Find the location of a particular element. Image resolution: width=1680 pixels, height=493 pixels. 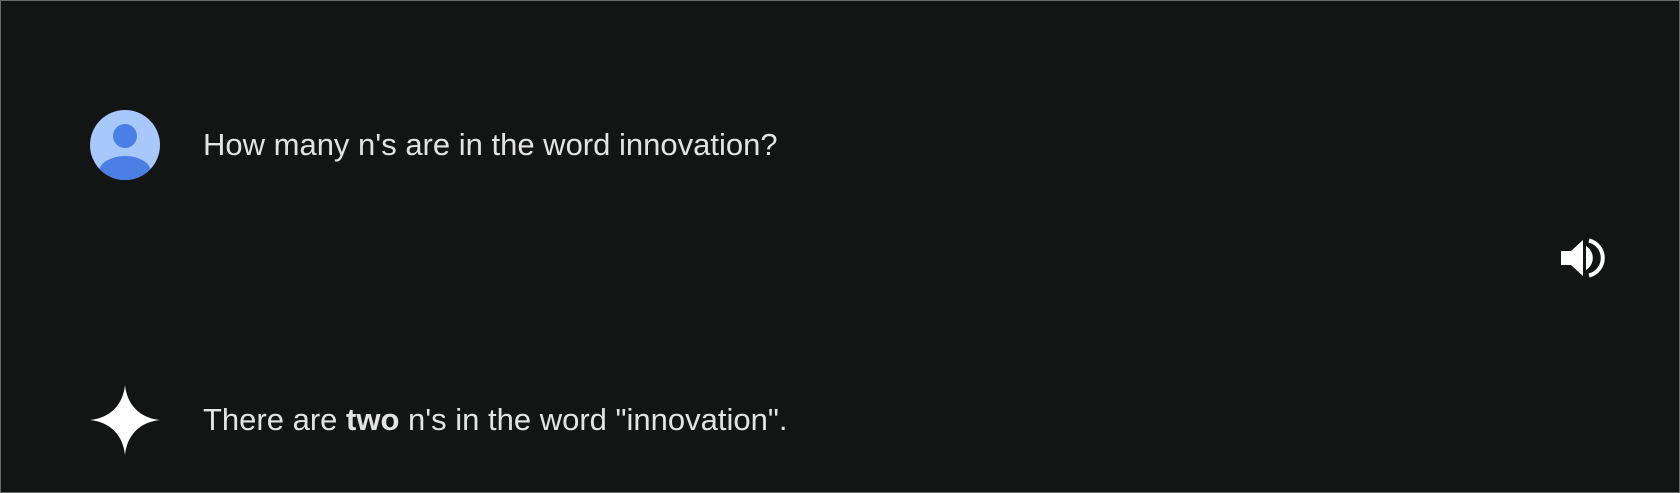

response-emphasis: two is located at coordinates (373, 419).